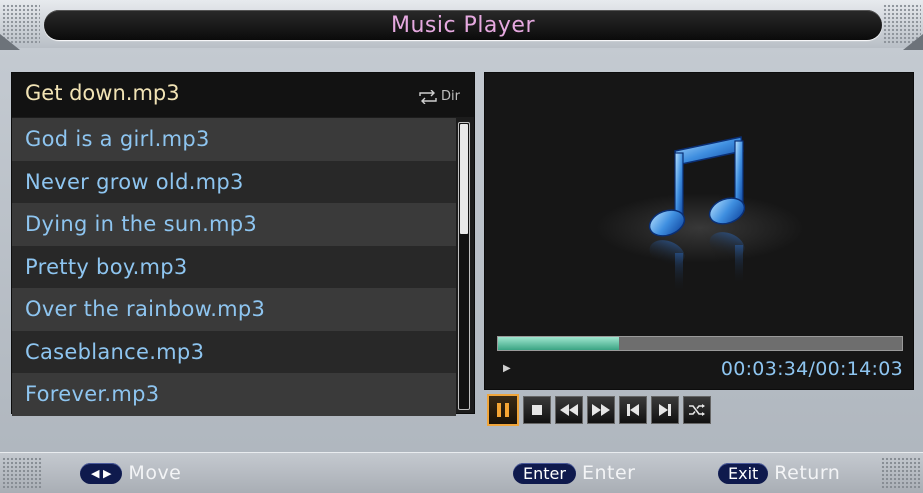 This screenshot has height=493, width=923. I want to click on title-bar: Music Player, so click(461, 24).